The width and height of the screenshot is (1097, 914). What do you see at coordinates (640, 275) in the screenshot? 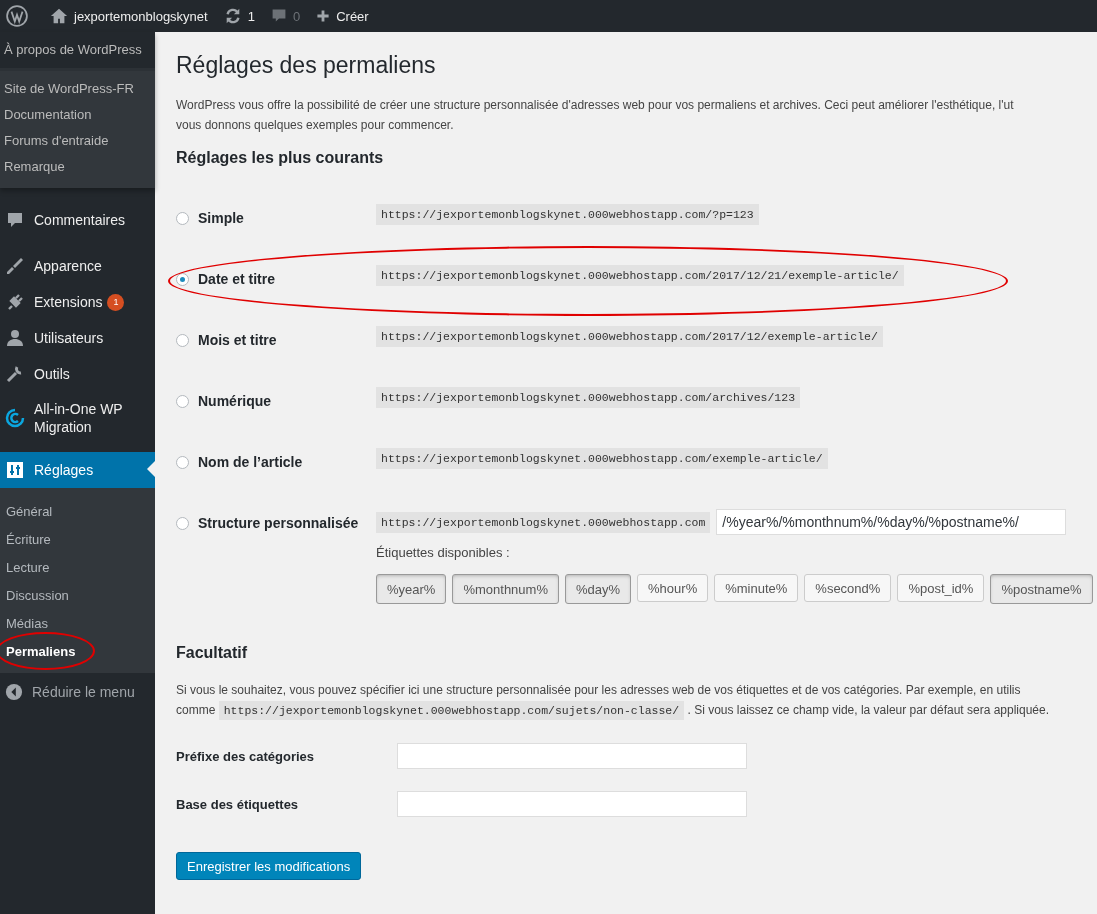
I see `url-example: https://jexportemonblogskynet.000webhostapp.com/2017/12/21/exemple-article/` at bounding box center [640, 275].